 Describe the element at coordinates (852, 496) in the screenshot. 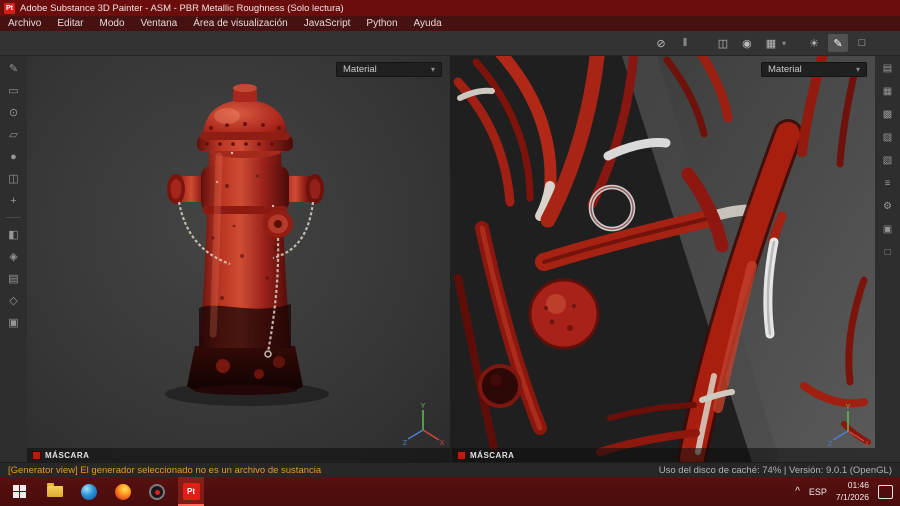

I see `date-text: 7/1/2026` at that location.